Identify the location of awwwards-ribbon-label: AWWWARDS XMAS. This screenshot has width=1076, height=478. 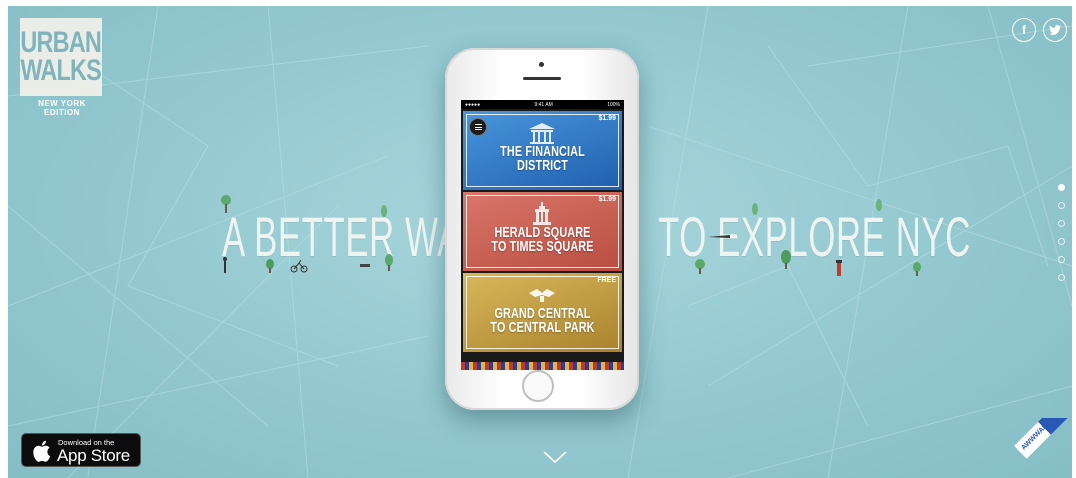
(1045, 438).